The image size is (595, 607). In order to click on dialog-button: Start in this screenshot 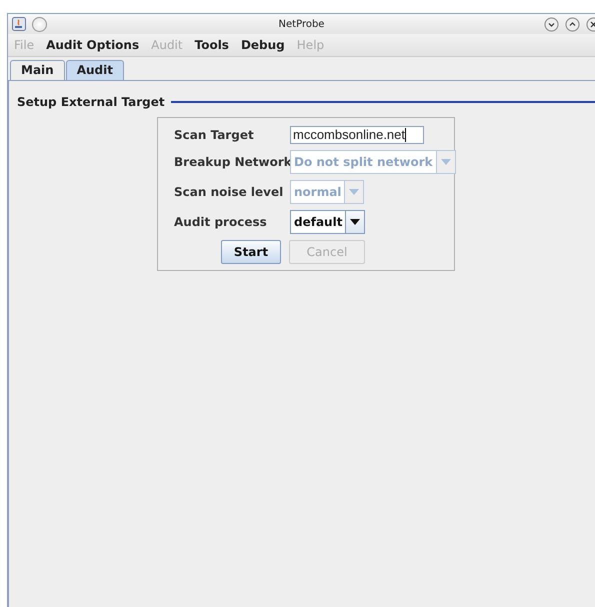, I will do `click(251, 252)`.